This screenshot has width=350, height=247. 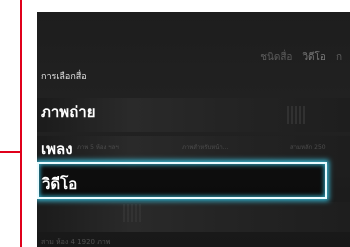 I want to click on menu-item-photos: ภาพถ่าย, so click(x=68, y=112).